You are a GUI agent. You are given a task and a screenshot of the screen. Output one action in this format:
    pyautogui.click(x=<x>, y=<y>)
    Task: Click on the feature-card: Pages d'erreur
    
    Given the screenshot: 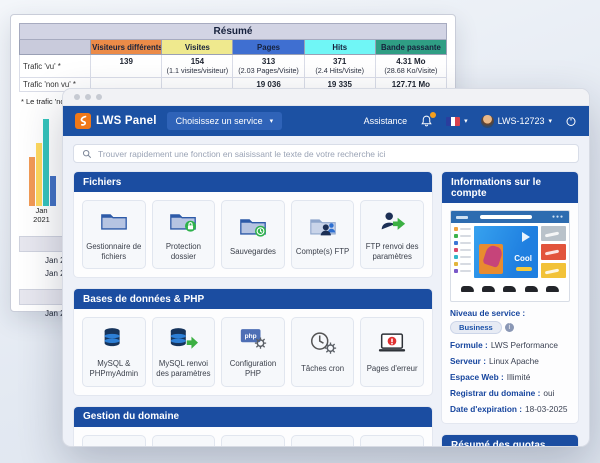 What is the action you would take?
    pyautogui.click(x=392, y=352)
    